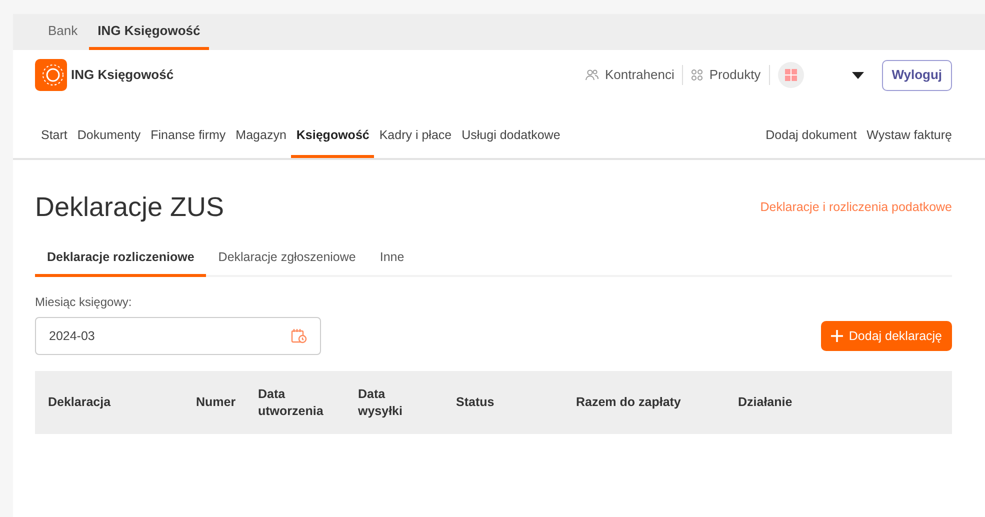 This screenshot has width=985, height=517. I want to click on declaration-tab: Deklaracje zgłoszeniowe, so click(287, 263).